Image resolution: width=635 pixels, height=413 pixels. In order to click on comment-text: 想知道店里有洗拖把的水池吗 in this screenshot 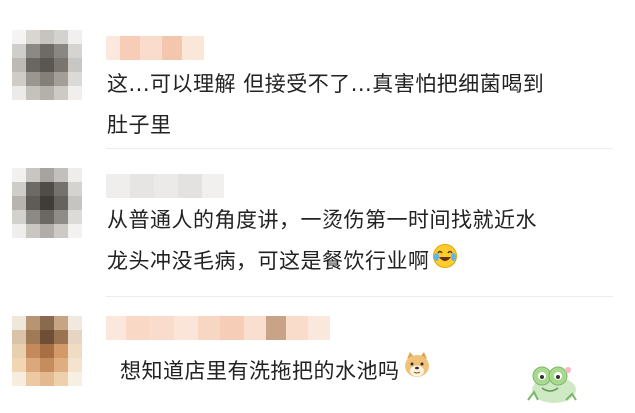, I will do `click(276, 372)`.